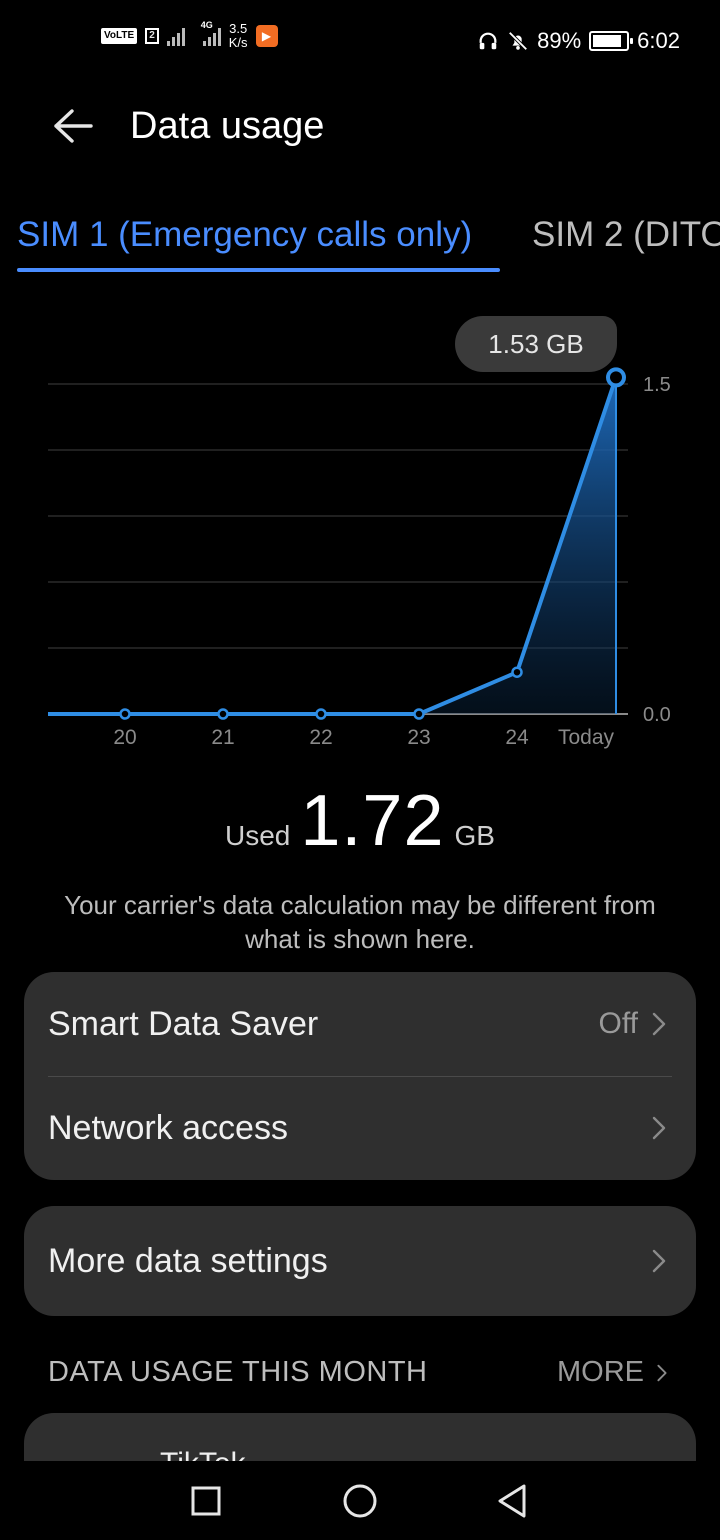  What do you see at coordinates (238, 28) in the screenshot?
I see `speed-value: 3.5` at bounding box center [238, 28].